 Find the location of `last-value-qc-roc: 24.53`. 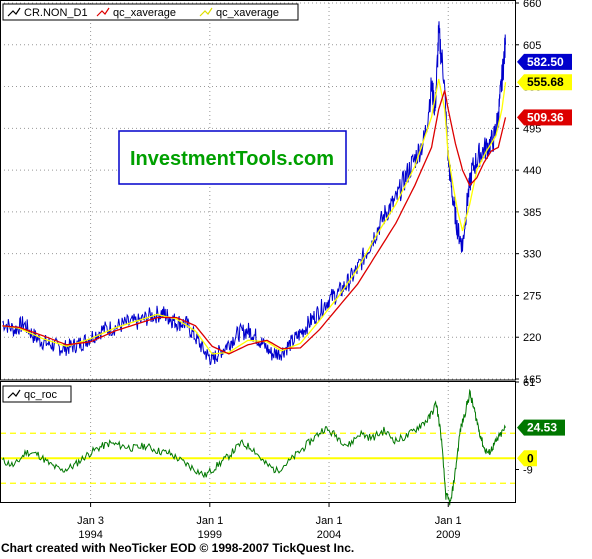

last-value-qc-roc: 24.53 is located at coordinates (541, 427).